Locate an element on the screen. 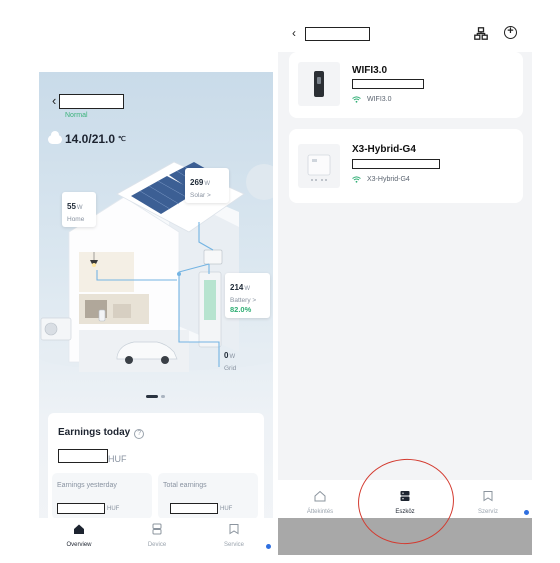  battery-flow-card: 214W Battery > 82.0% is located at coordinates (247, 295).